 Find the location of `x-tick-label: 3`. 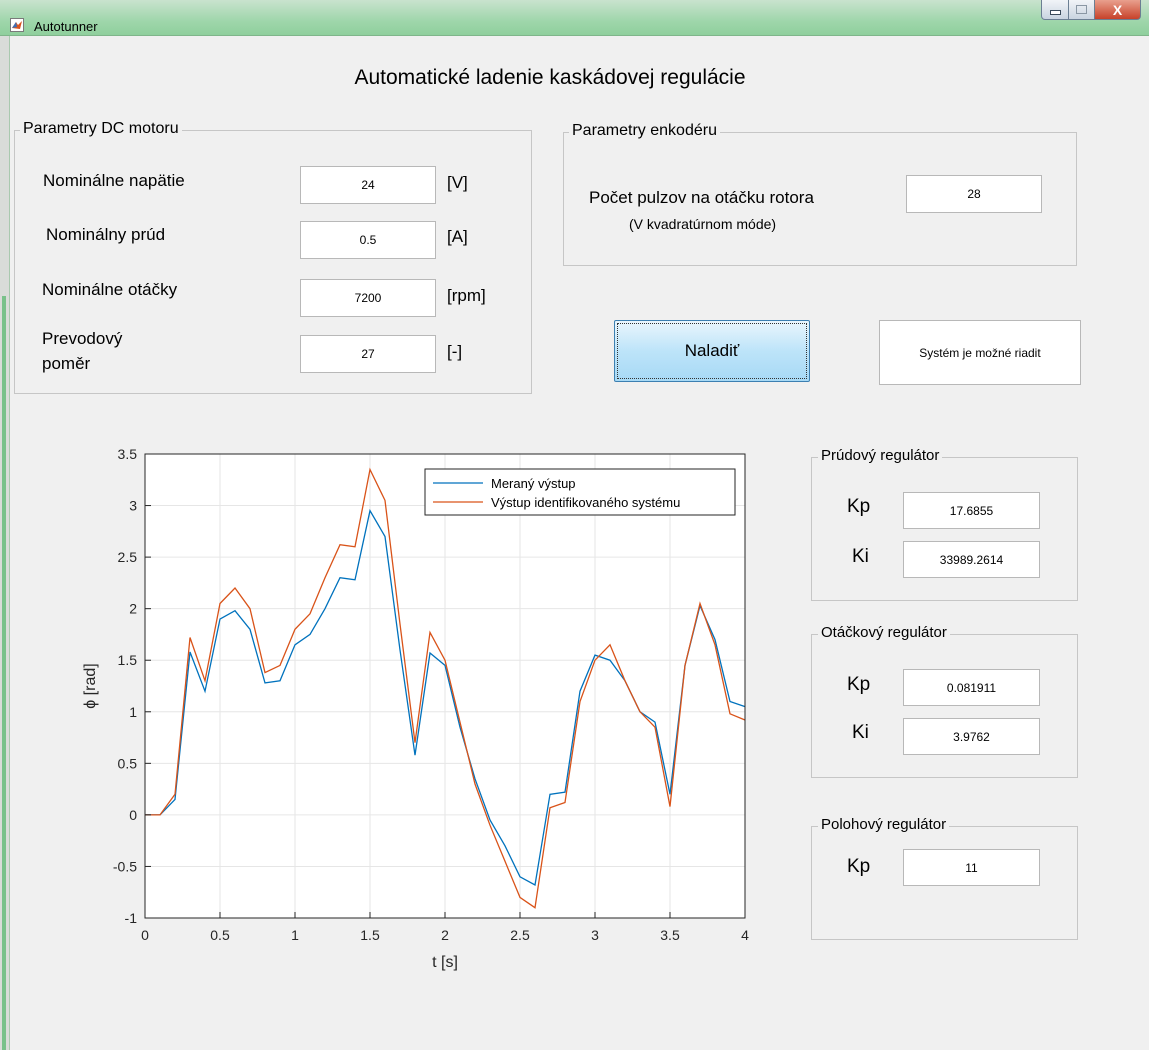

x-tick-label: 3 is located at coordinates (595, 935).